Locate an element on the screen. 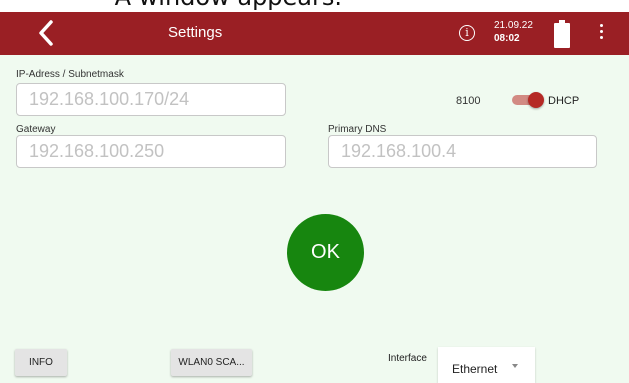  instruction-caption: – A window appears. is located at coordinates (314, 6).